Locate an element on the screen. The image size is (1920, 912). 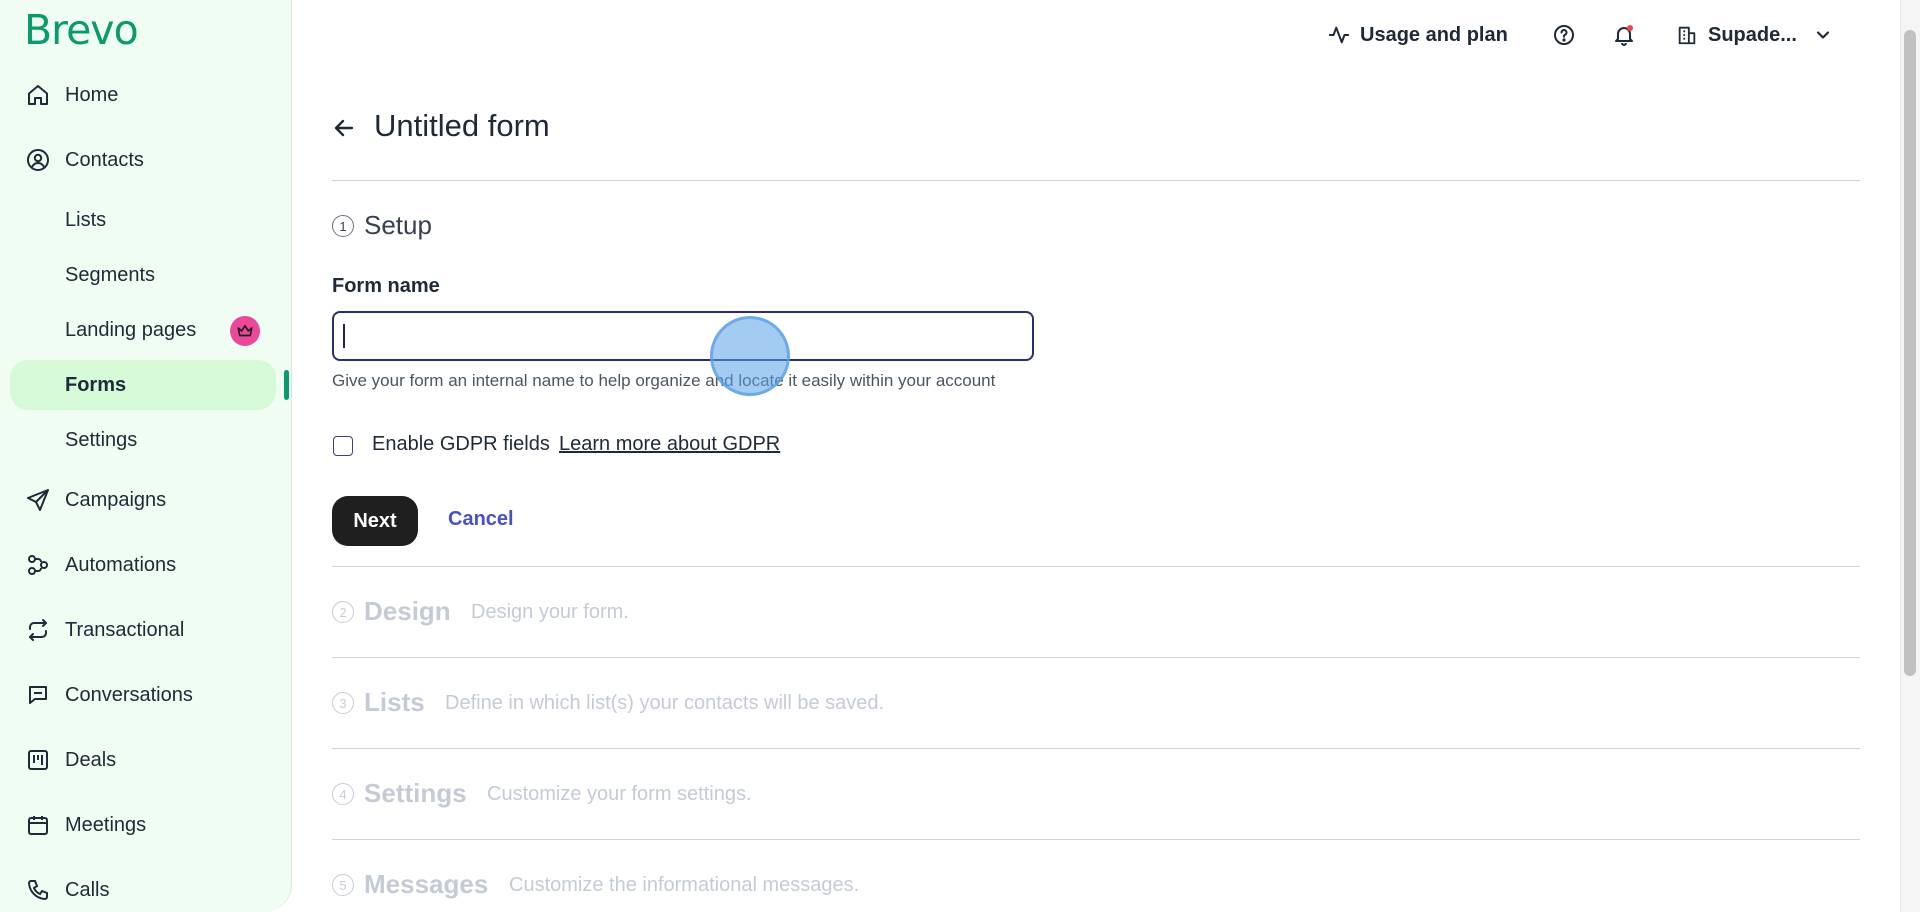
sidebar-item-label: Settings is located at coordinates (101, 439).